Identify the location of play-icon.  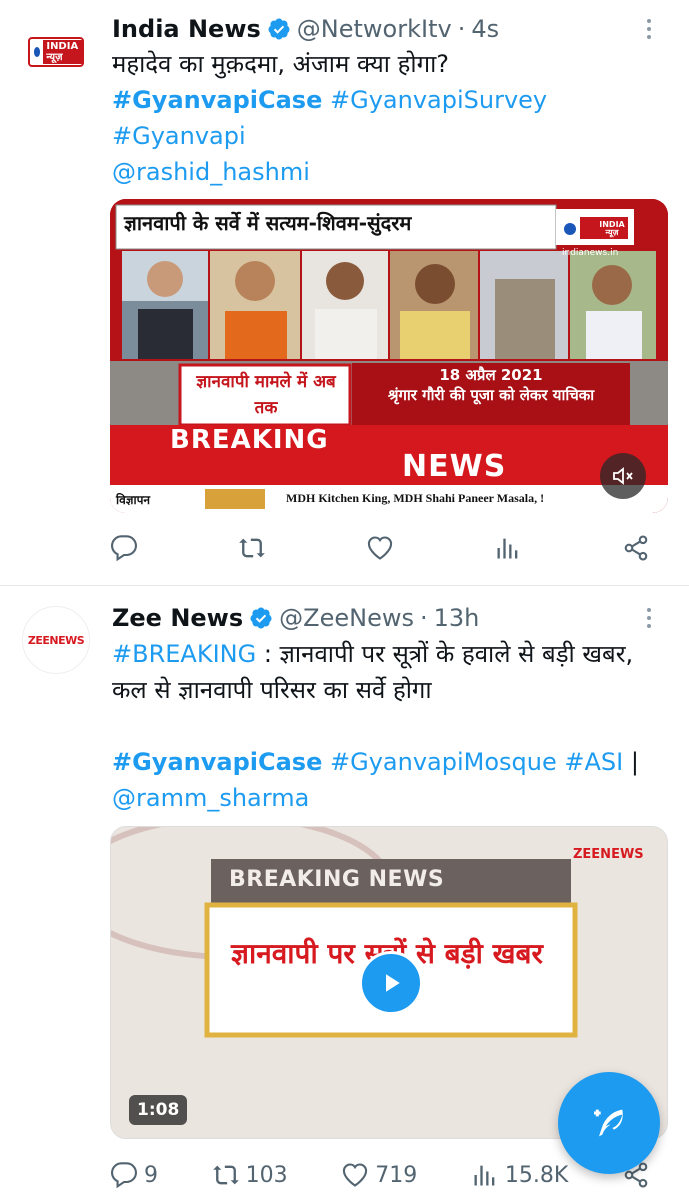
(393, 983).